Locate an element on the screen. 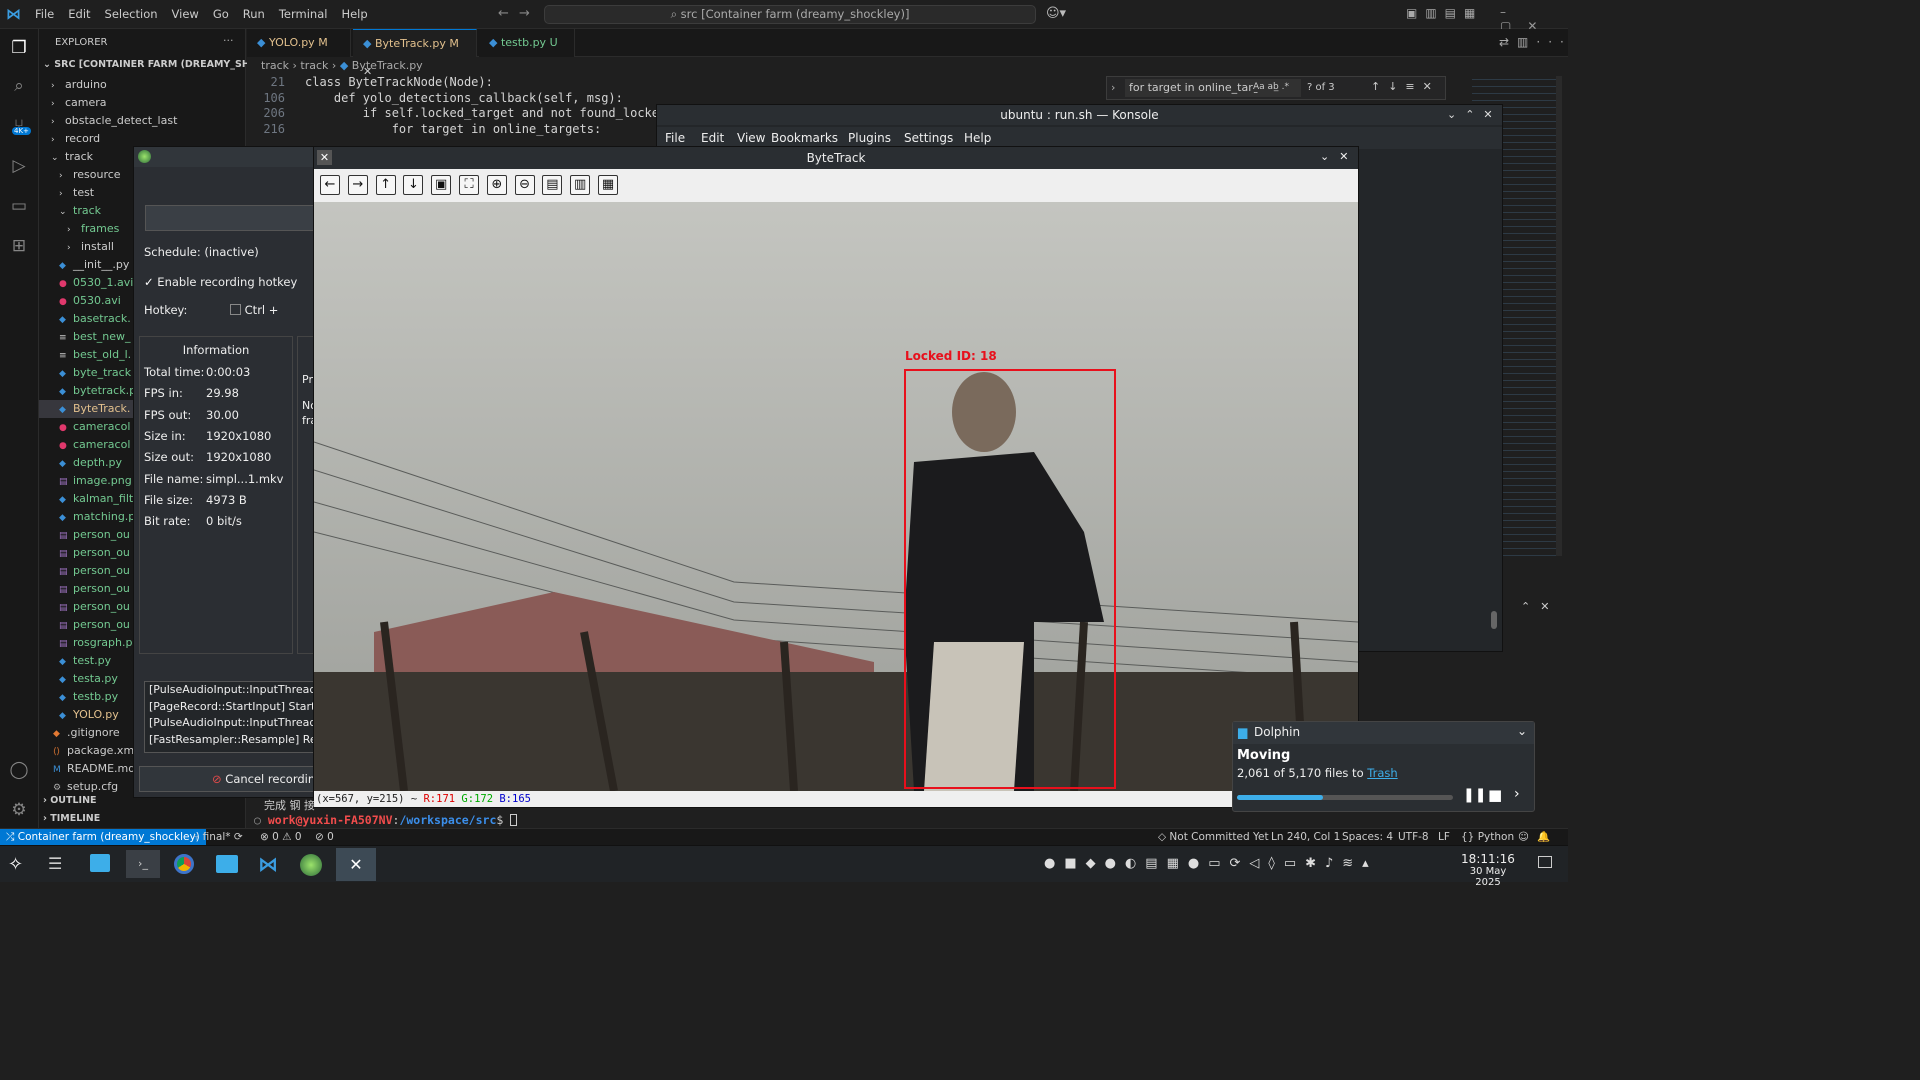 The height and width of the screenshot is (1080, 1920). cancel-recording-button: ⊘ Cancel recording is located at coordinates (231, 779).